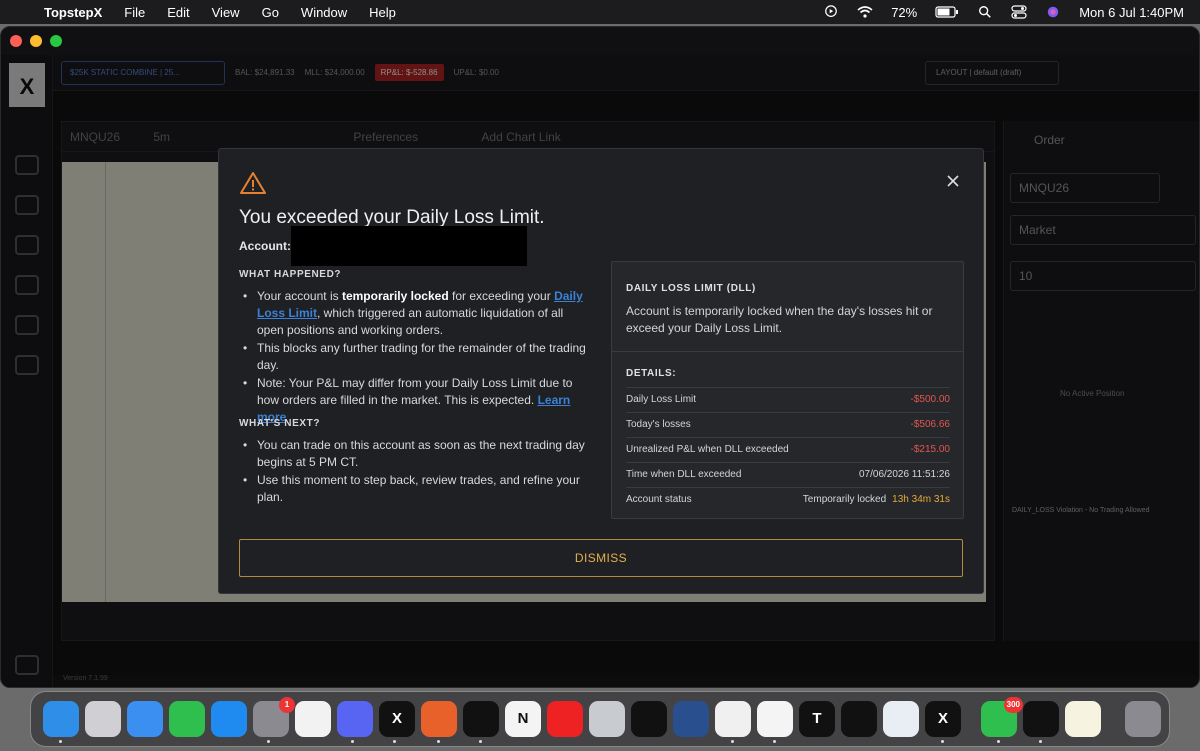  What do you see at coordinates (27, 665) in the screenshot?
I see `logout-icon` at bounding box center [27, 665].